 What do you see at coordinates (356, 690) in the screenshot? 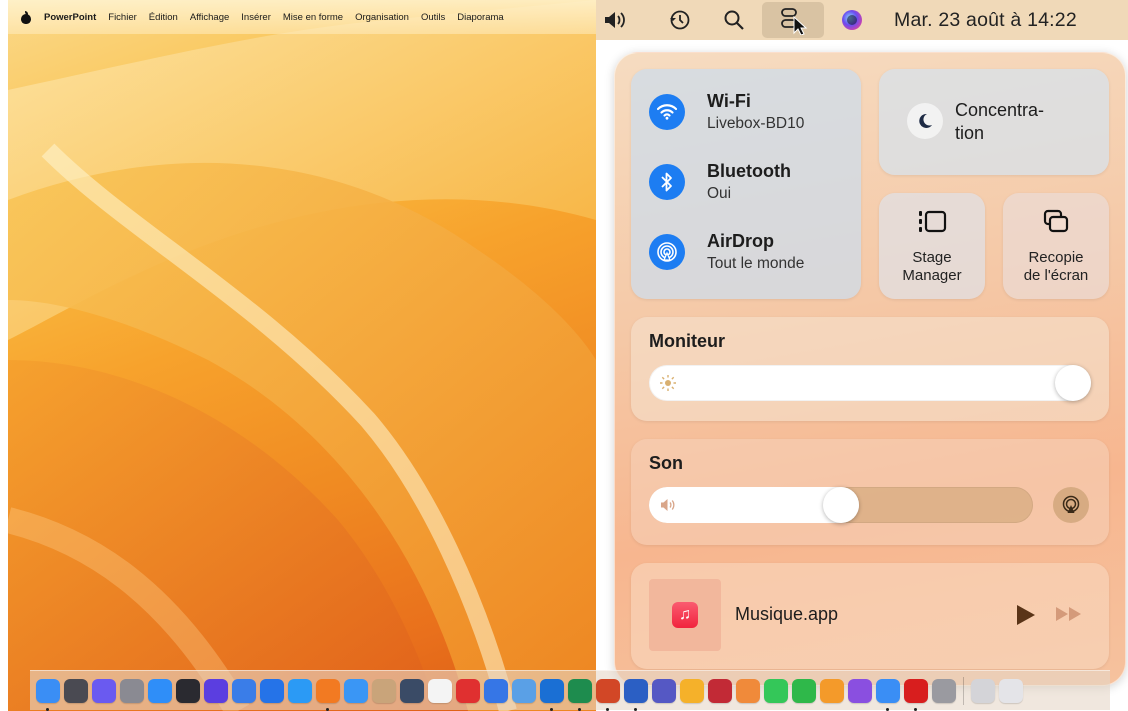
I see `mail-icon` at bounding box center [356, 690].